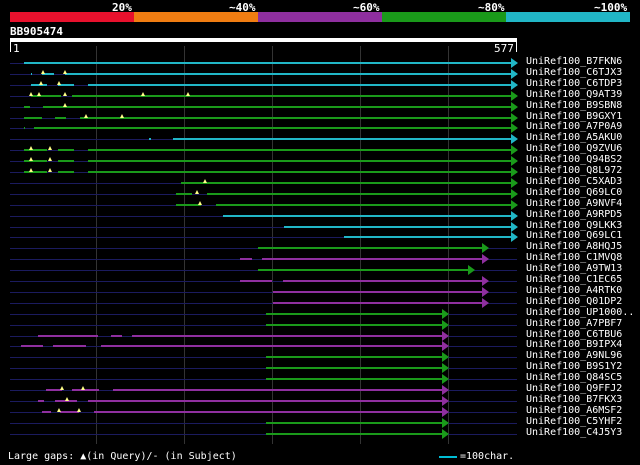 This screenshot has height=465, width=640. Describe the element at coordinates (574, 410) in the screenshot. I see `hit-label: UniRef100_A6MSF2` at that location.